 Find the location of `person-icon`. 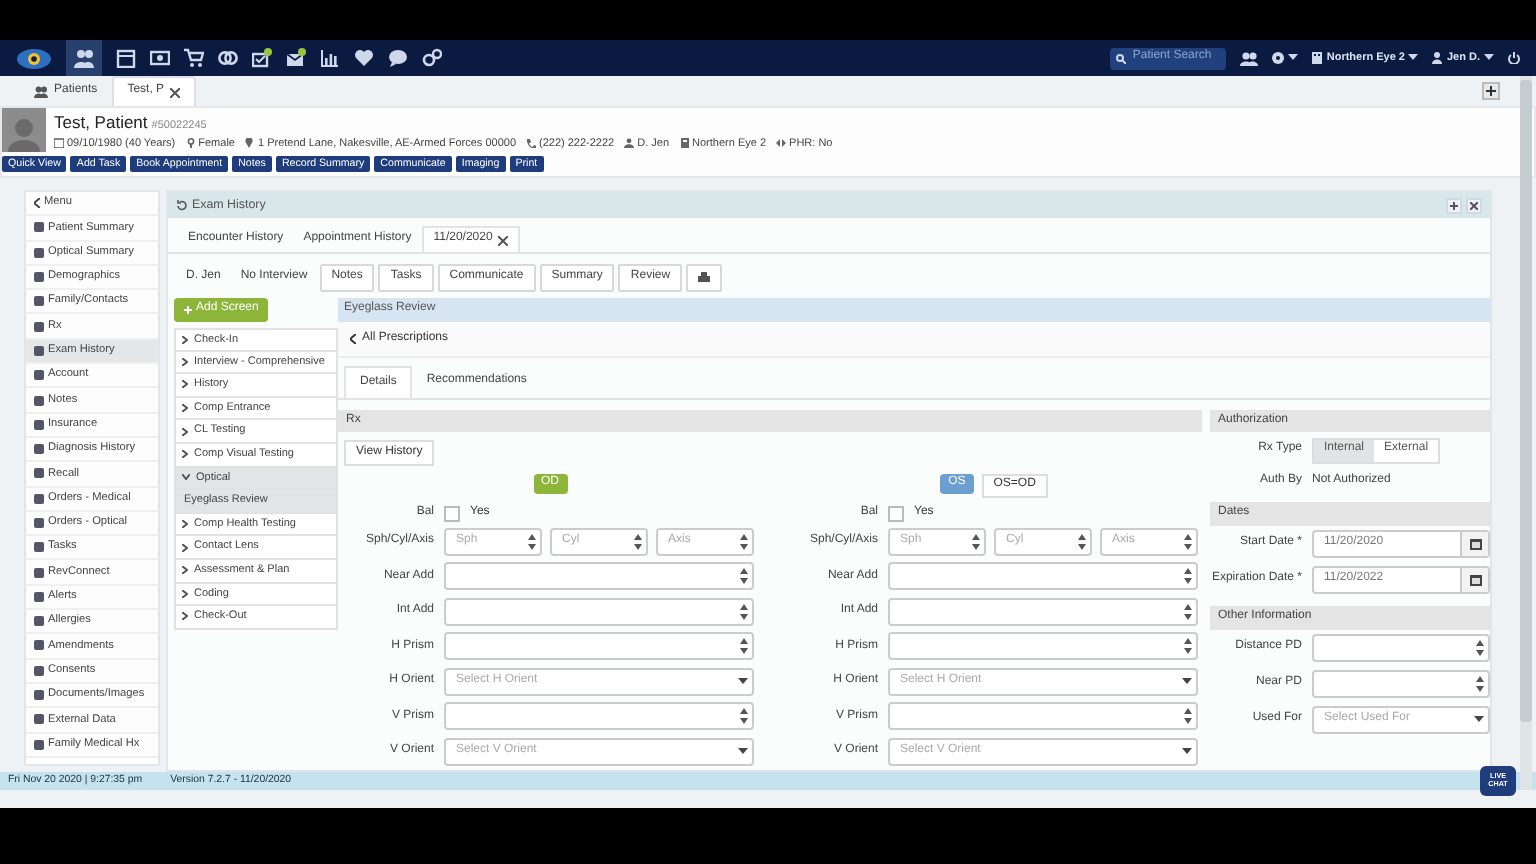

person-icon is located at coordinates (629, 143).